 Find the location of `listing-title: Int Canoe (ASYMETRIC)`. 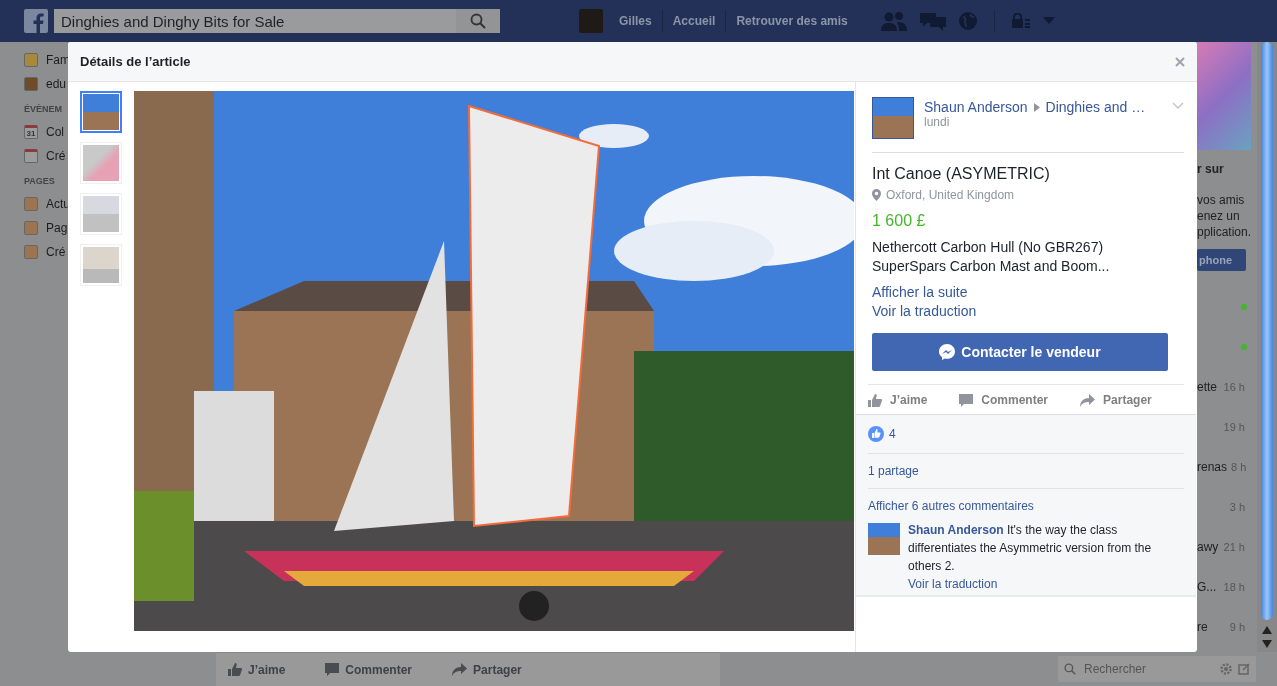

listing-title: Int Canoe (ASYMETRIC) is located at coordinates (961, 174).